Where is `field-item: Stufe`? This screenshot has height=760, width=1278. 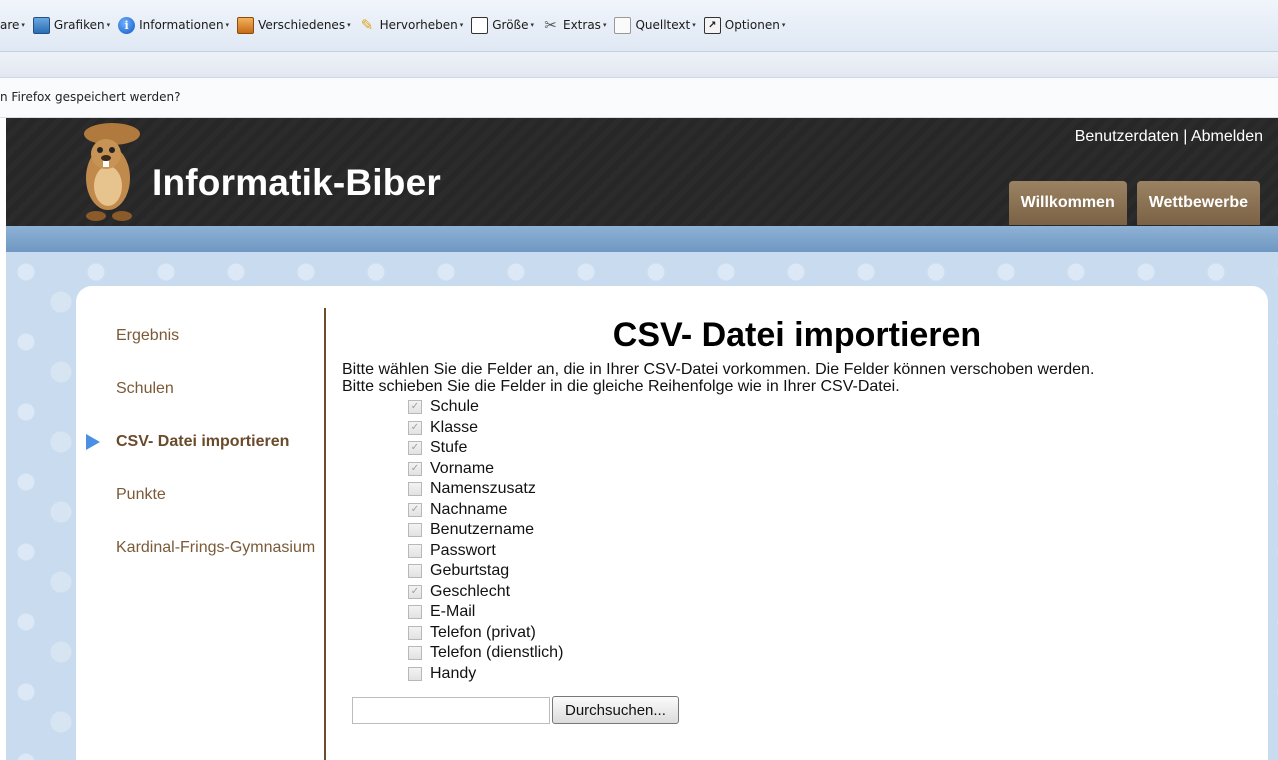 field-item: Stufe is located at coordinates (830, 448).